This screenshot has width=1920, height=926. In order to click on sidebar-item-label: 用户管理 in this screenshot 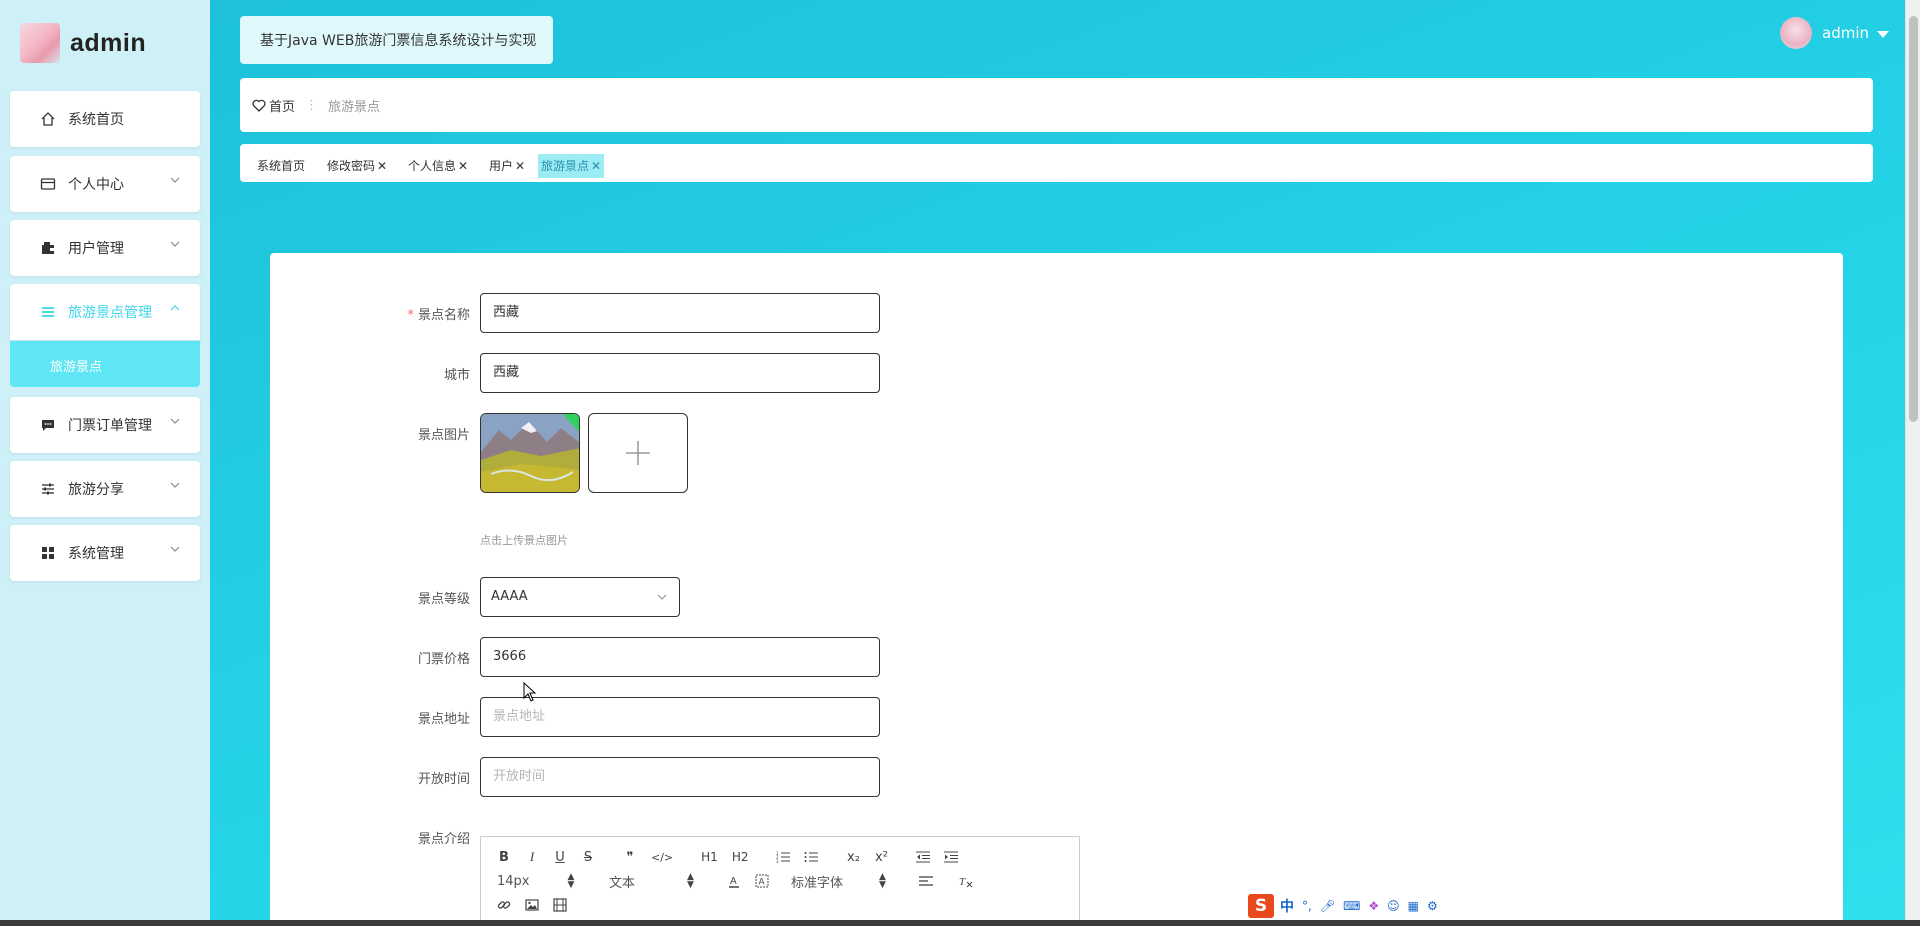, I will do `click(96, 249)`.